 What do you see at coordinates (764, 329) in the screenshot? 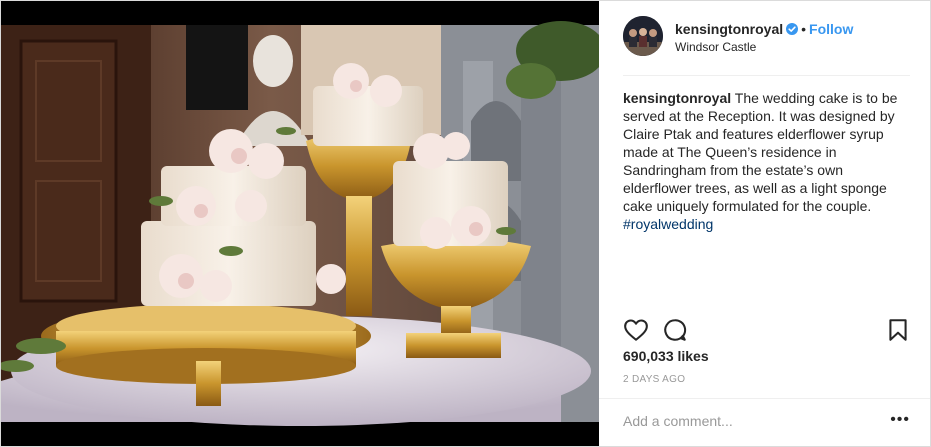
I see `action-bar` at bounding box center [764, 329].